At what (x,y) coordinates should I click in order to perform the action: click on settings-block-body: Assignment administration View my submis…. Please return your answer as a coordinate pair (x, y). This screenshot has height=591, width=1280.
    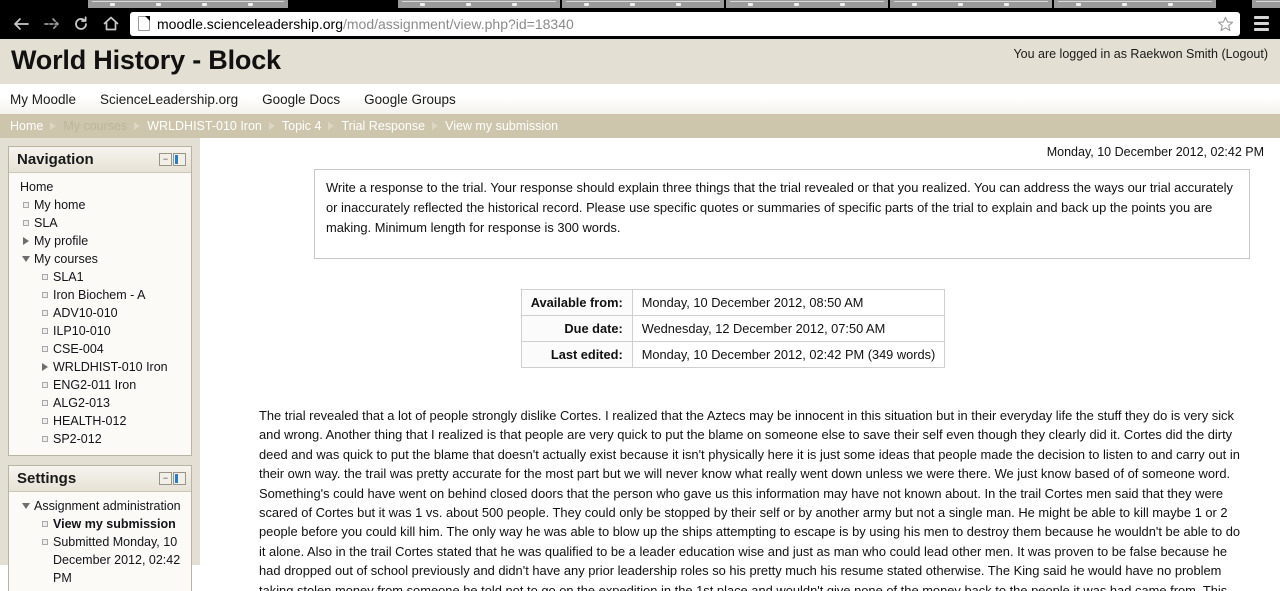
    Looking at the image, I should click on (100, 541).